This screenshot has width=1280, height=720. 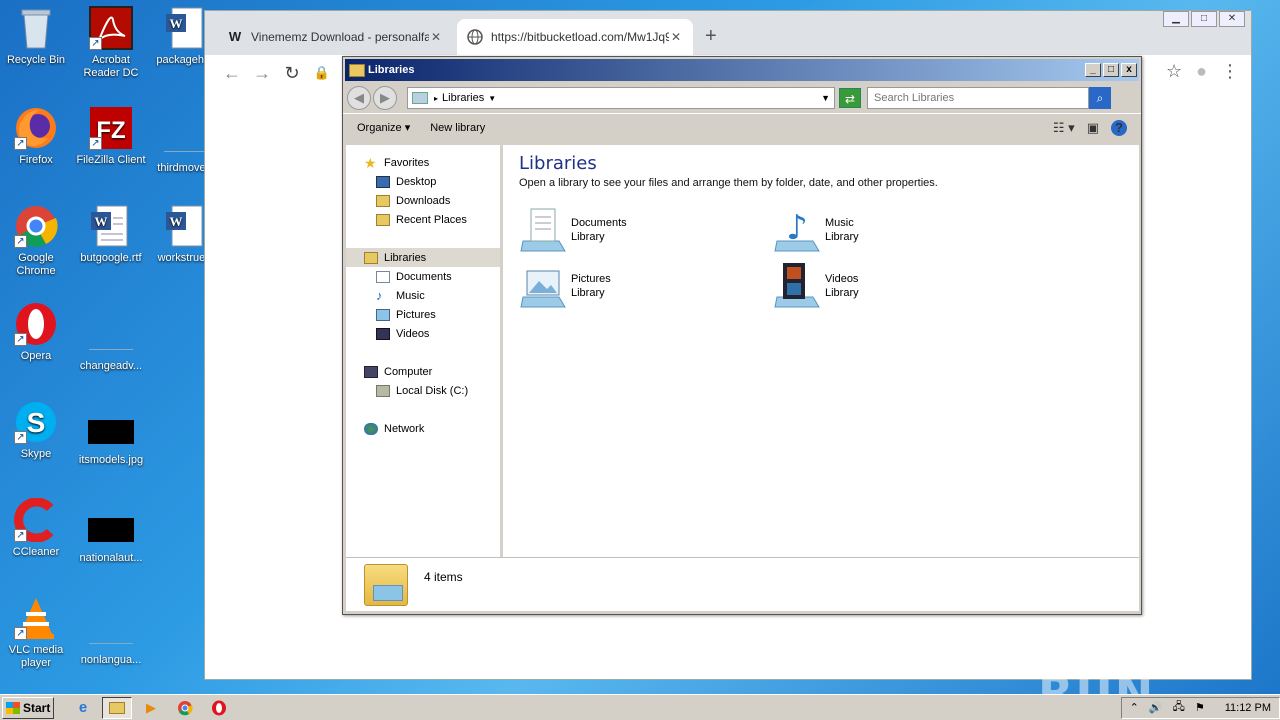 What do you see at coordinates (742, 584) in the screenshot?
I see `details-pane: 4 items` at bounding box center [742, 584].